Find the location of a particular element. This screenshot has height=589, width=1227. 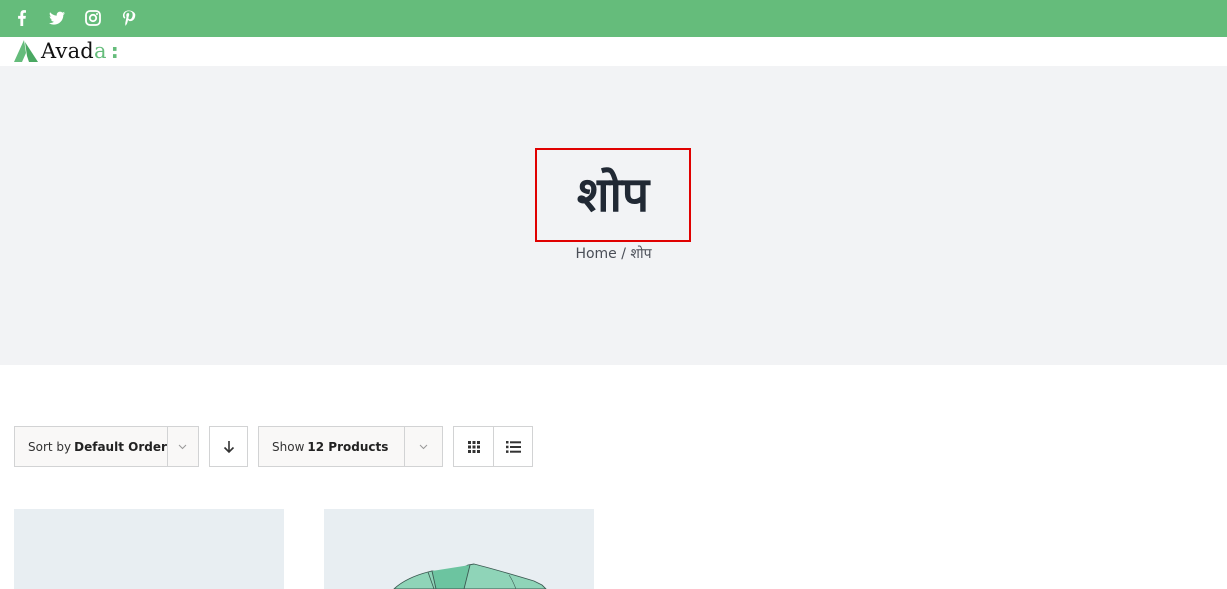

show-value: 12 Products is located at coordinates (348, 446).